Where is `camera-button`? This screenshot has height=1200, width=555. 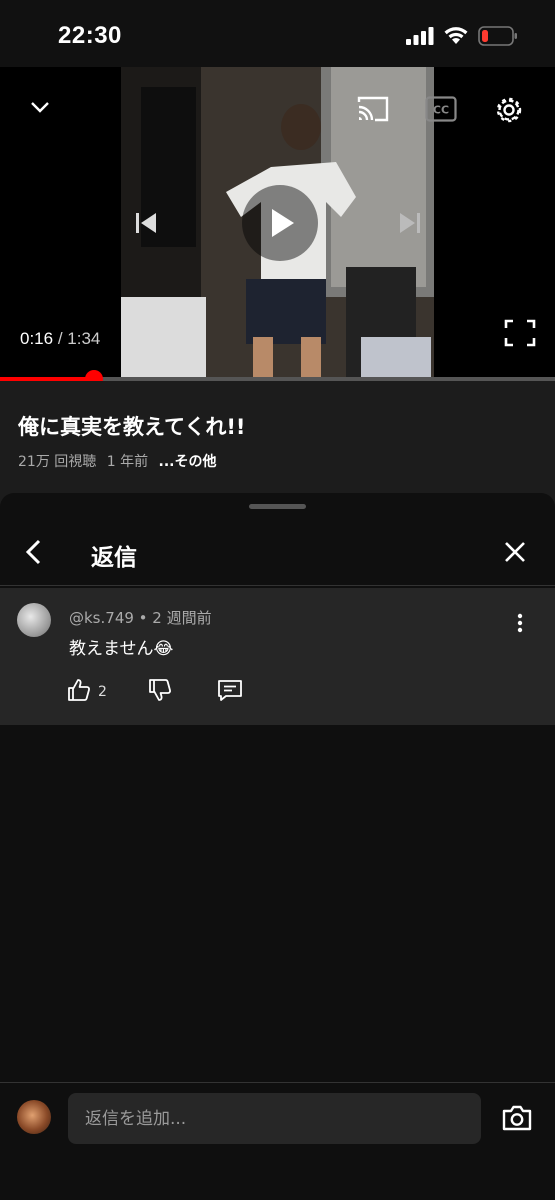
camera-button is located at coordinates (517, 1118).